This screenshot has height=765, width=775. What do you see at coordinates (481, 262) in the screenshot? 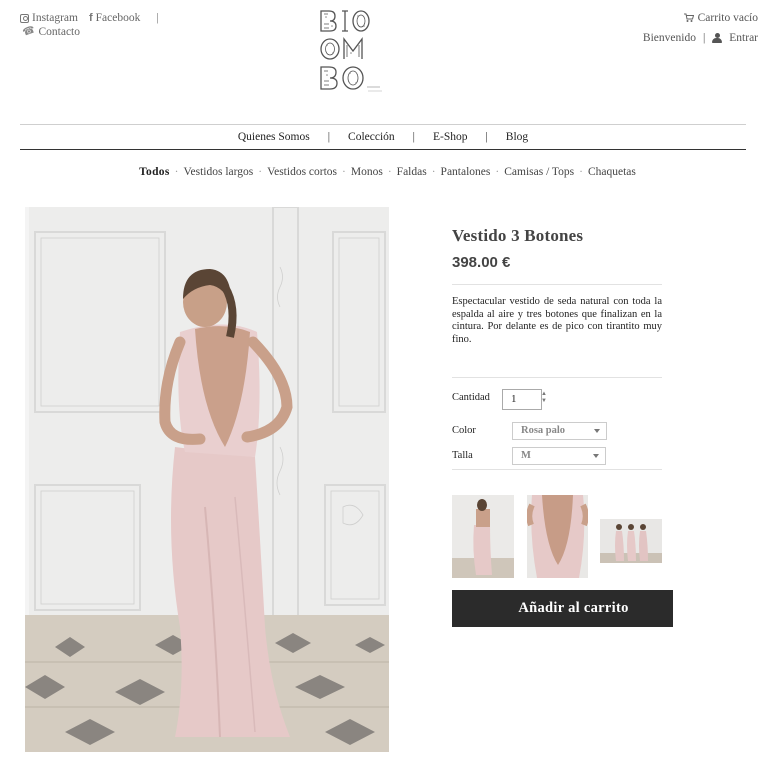
I see `product-price: 398.00 €` at bounding box center [481, 262].